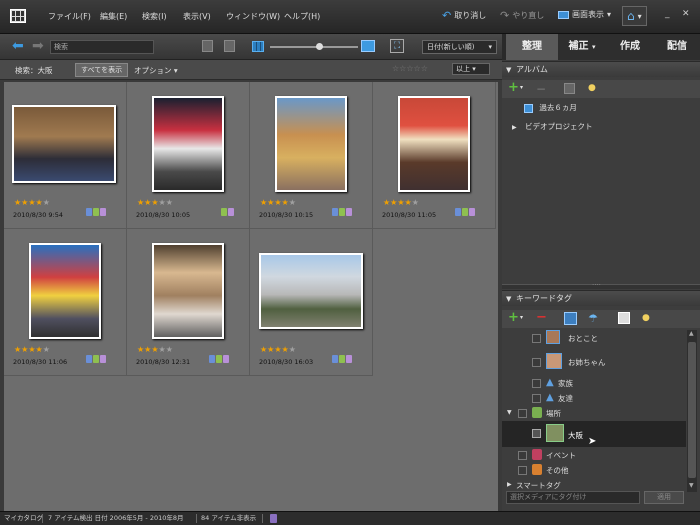  Describe the element at coordinates (634, 16) in the screenshot. I see `home-button: ⌂ ▾` at that location.